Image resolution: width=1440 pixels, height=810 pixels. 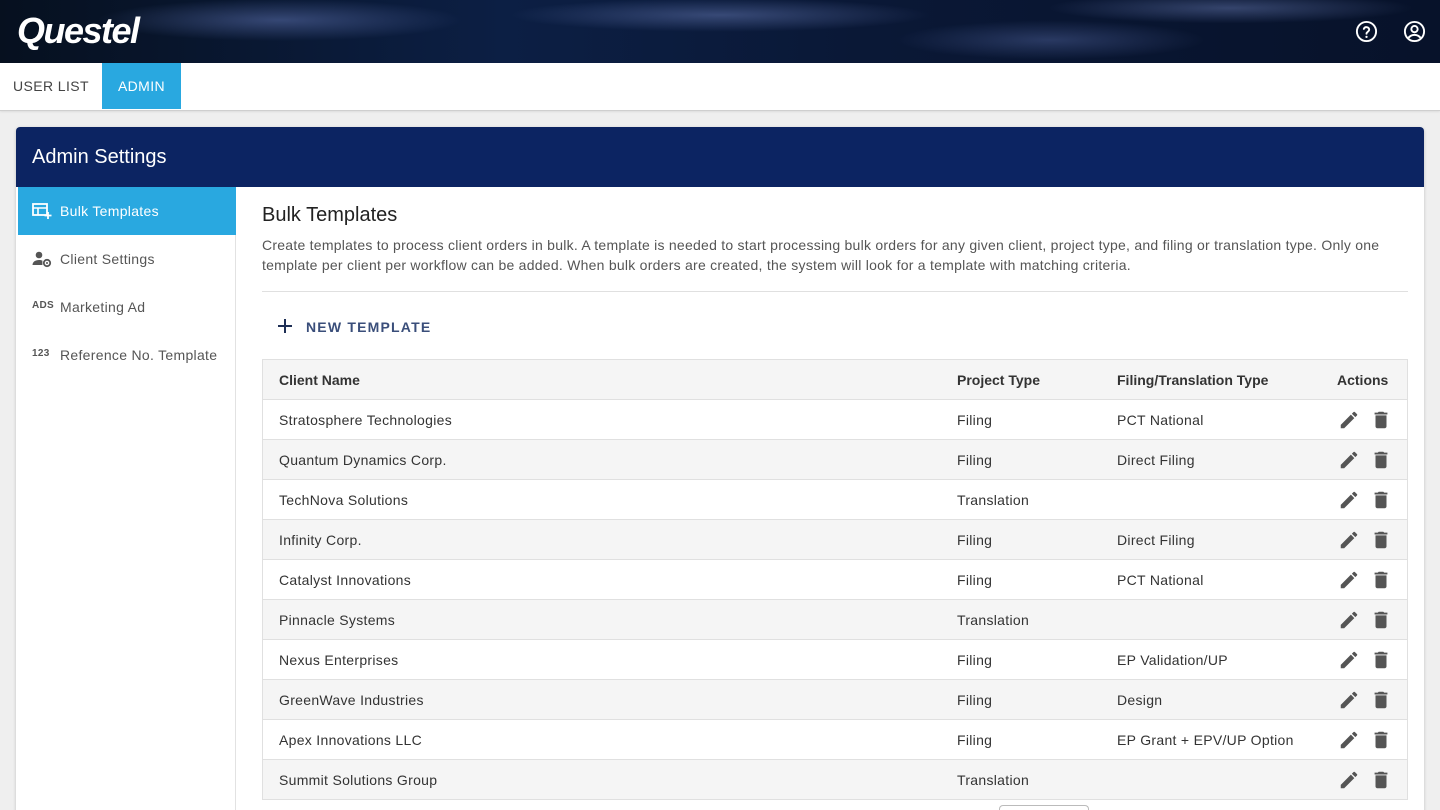 What do you see at coordinates (835, 620) in the screenshot?
I see `table-row: Pinnacle Systems Translation` at bounding box center [835, 620].